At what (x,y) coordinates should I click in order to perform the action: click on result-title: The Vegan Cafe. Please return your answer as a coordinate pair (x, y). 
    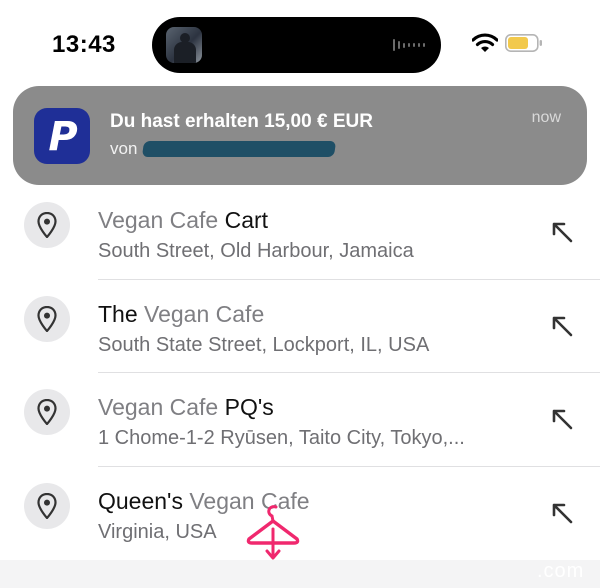
    Looking at the image, I should click on (181, 314).